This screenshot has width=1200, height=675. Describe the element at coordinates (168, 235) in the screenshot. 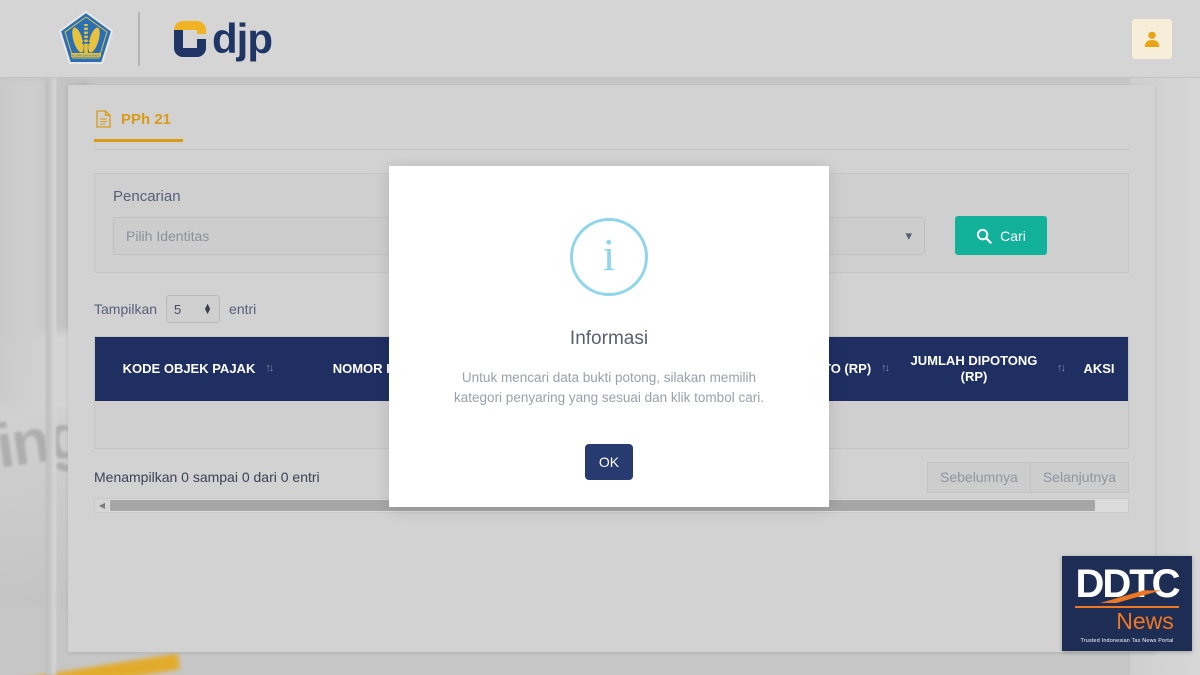

I see `identity-select-value: Pilih Identitas` at that location.